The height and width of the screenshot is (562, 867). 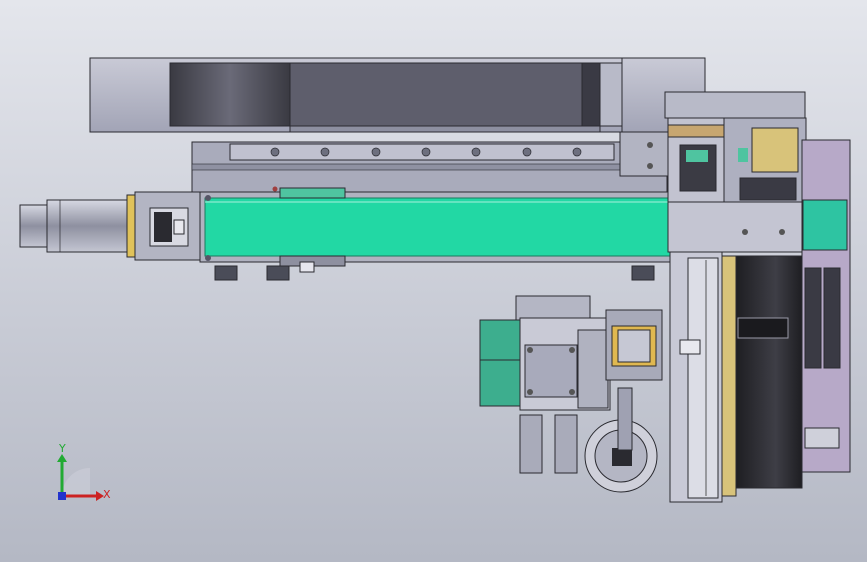 What do you see at coordinates (434, 273) in the screenshot?
I see `module-feet` at bounding box center [434, 273].